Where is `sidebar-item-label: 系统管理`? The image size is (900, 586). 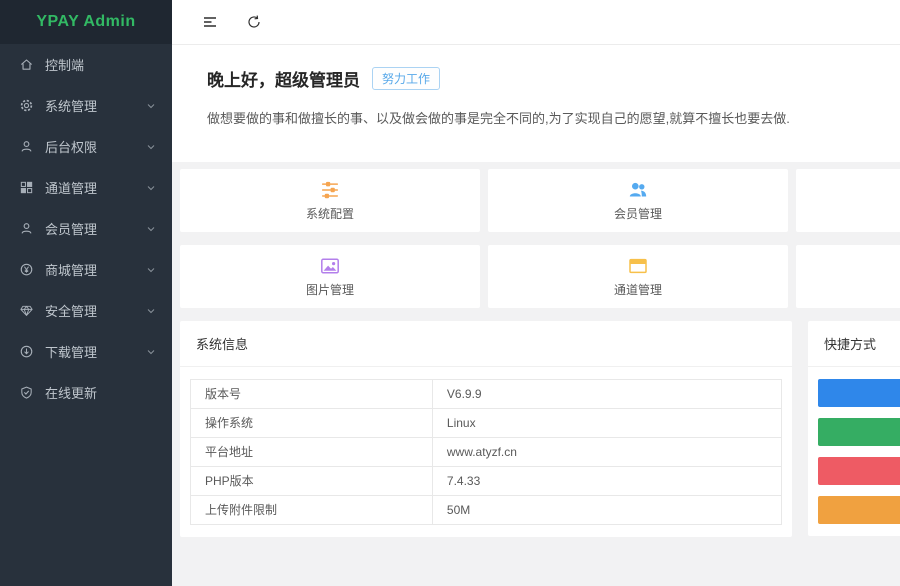
sidebar-item-label: 系统管理 is located at coordinates (71, 106).